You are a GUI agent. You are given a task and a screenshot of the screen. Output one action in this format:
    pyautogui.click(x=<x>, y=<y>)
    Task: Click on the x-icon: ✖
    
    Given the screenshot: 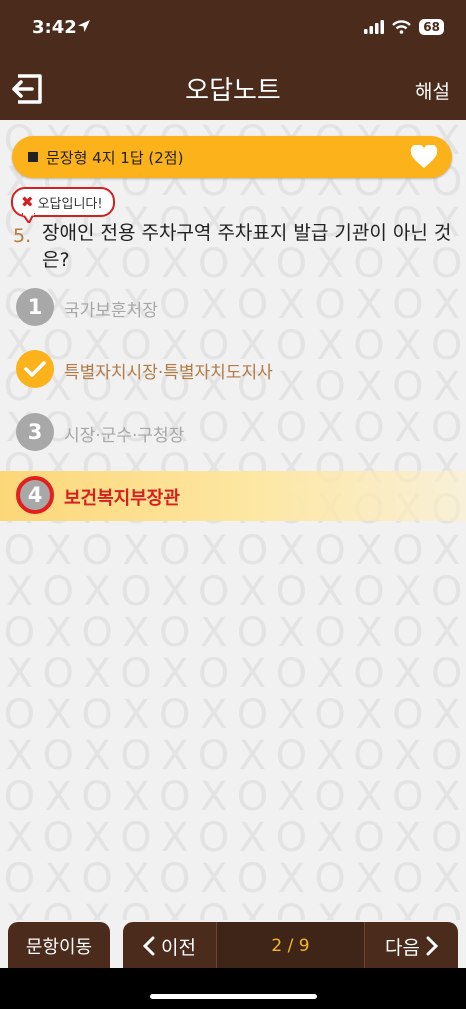 What is the action you would take?
    pyautogui.click(x=27, y=202)
    